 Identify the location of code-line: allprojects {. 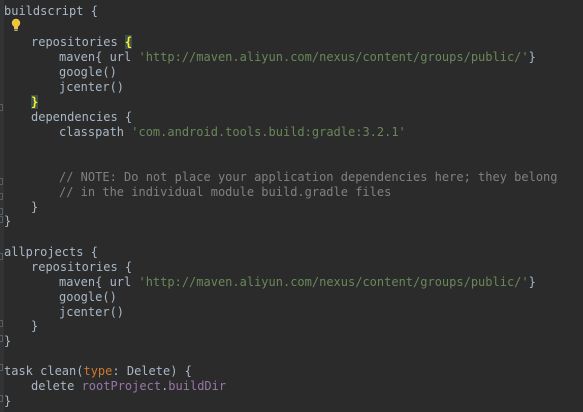
(51, 252).